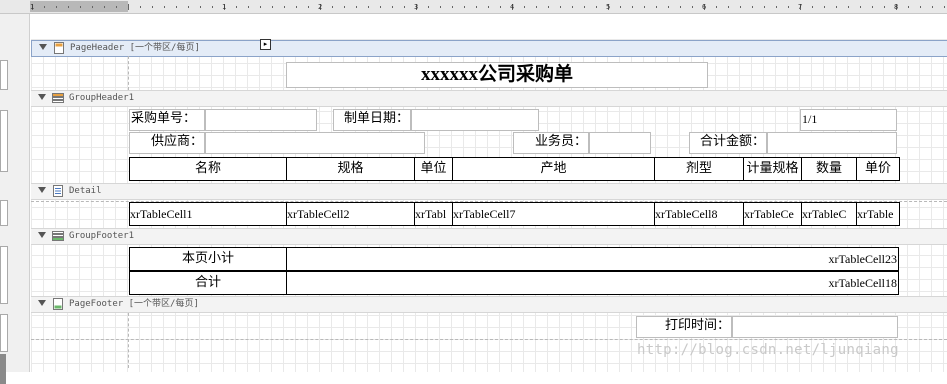 The width and height of the screenshot is (947, 384). What do you see at coordinates (551, 143) in the screenshot?
I see `salesperson-label: 业务员：` at bounding box center [551, 143].